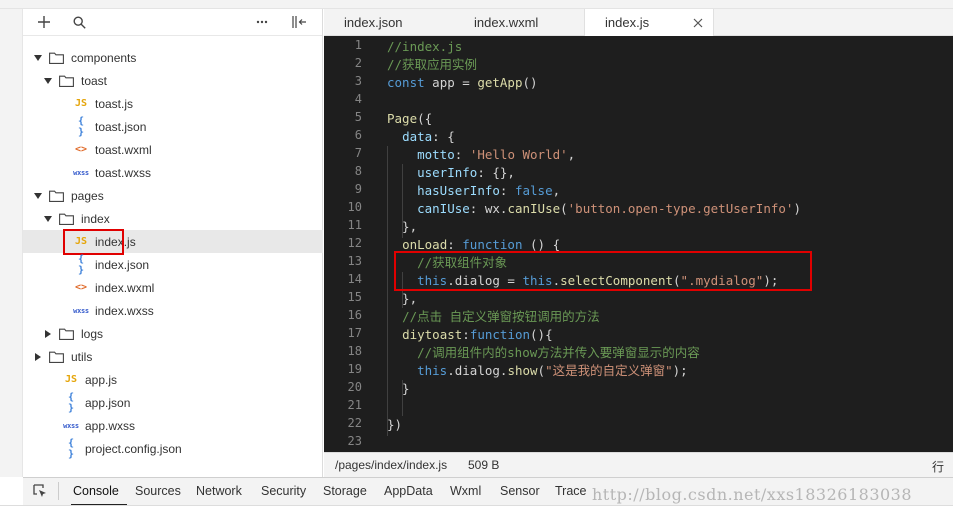  I want to click on devtools-tab-network: Network, so click(219, 491).